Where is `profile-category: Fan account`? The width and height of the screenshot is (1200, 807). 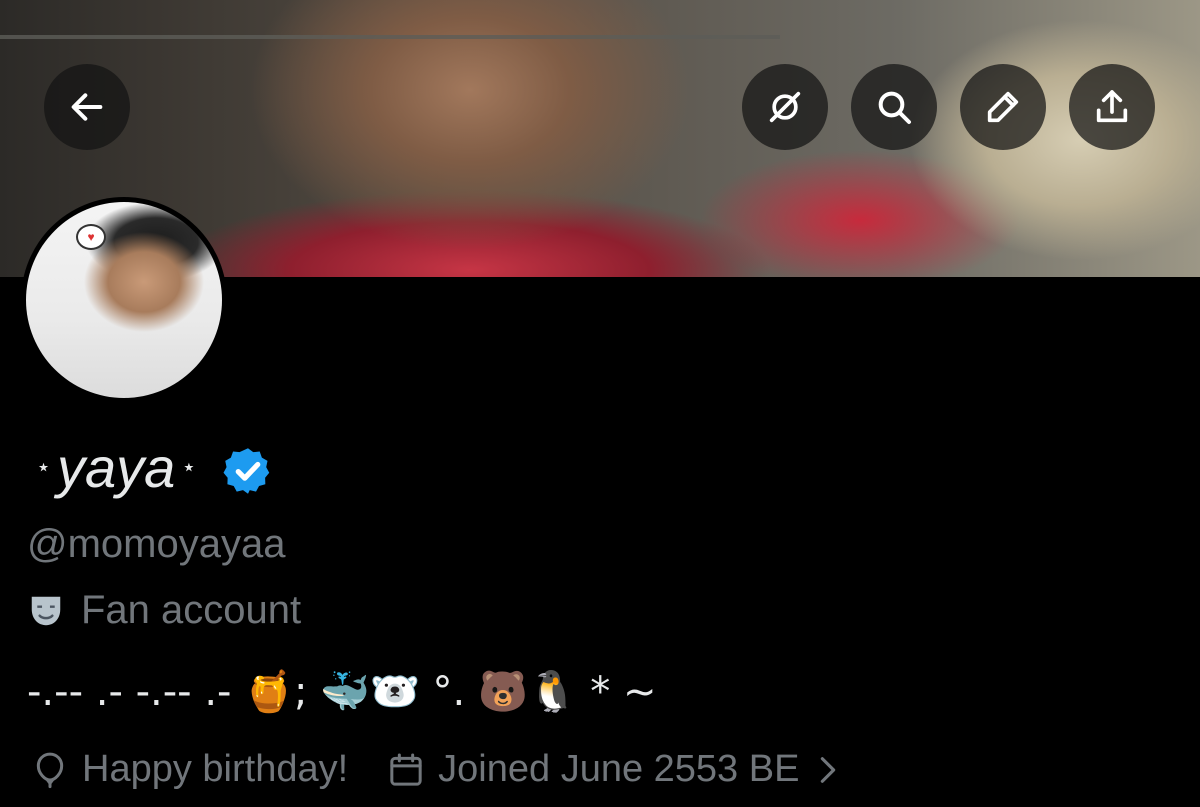
profile-category: Fan account is located at coordinates (164, 610).